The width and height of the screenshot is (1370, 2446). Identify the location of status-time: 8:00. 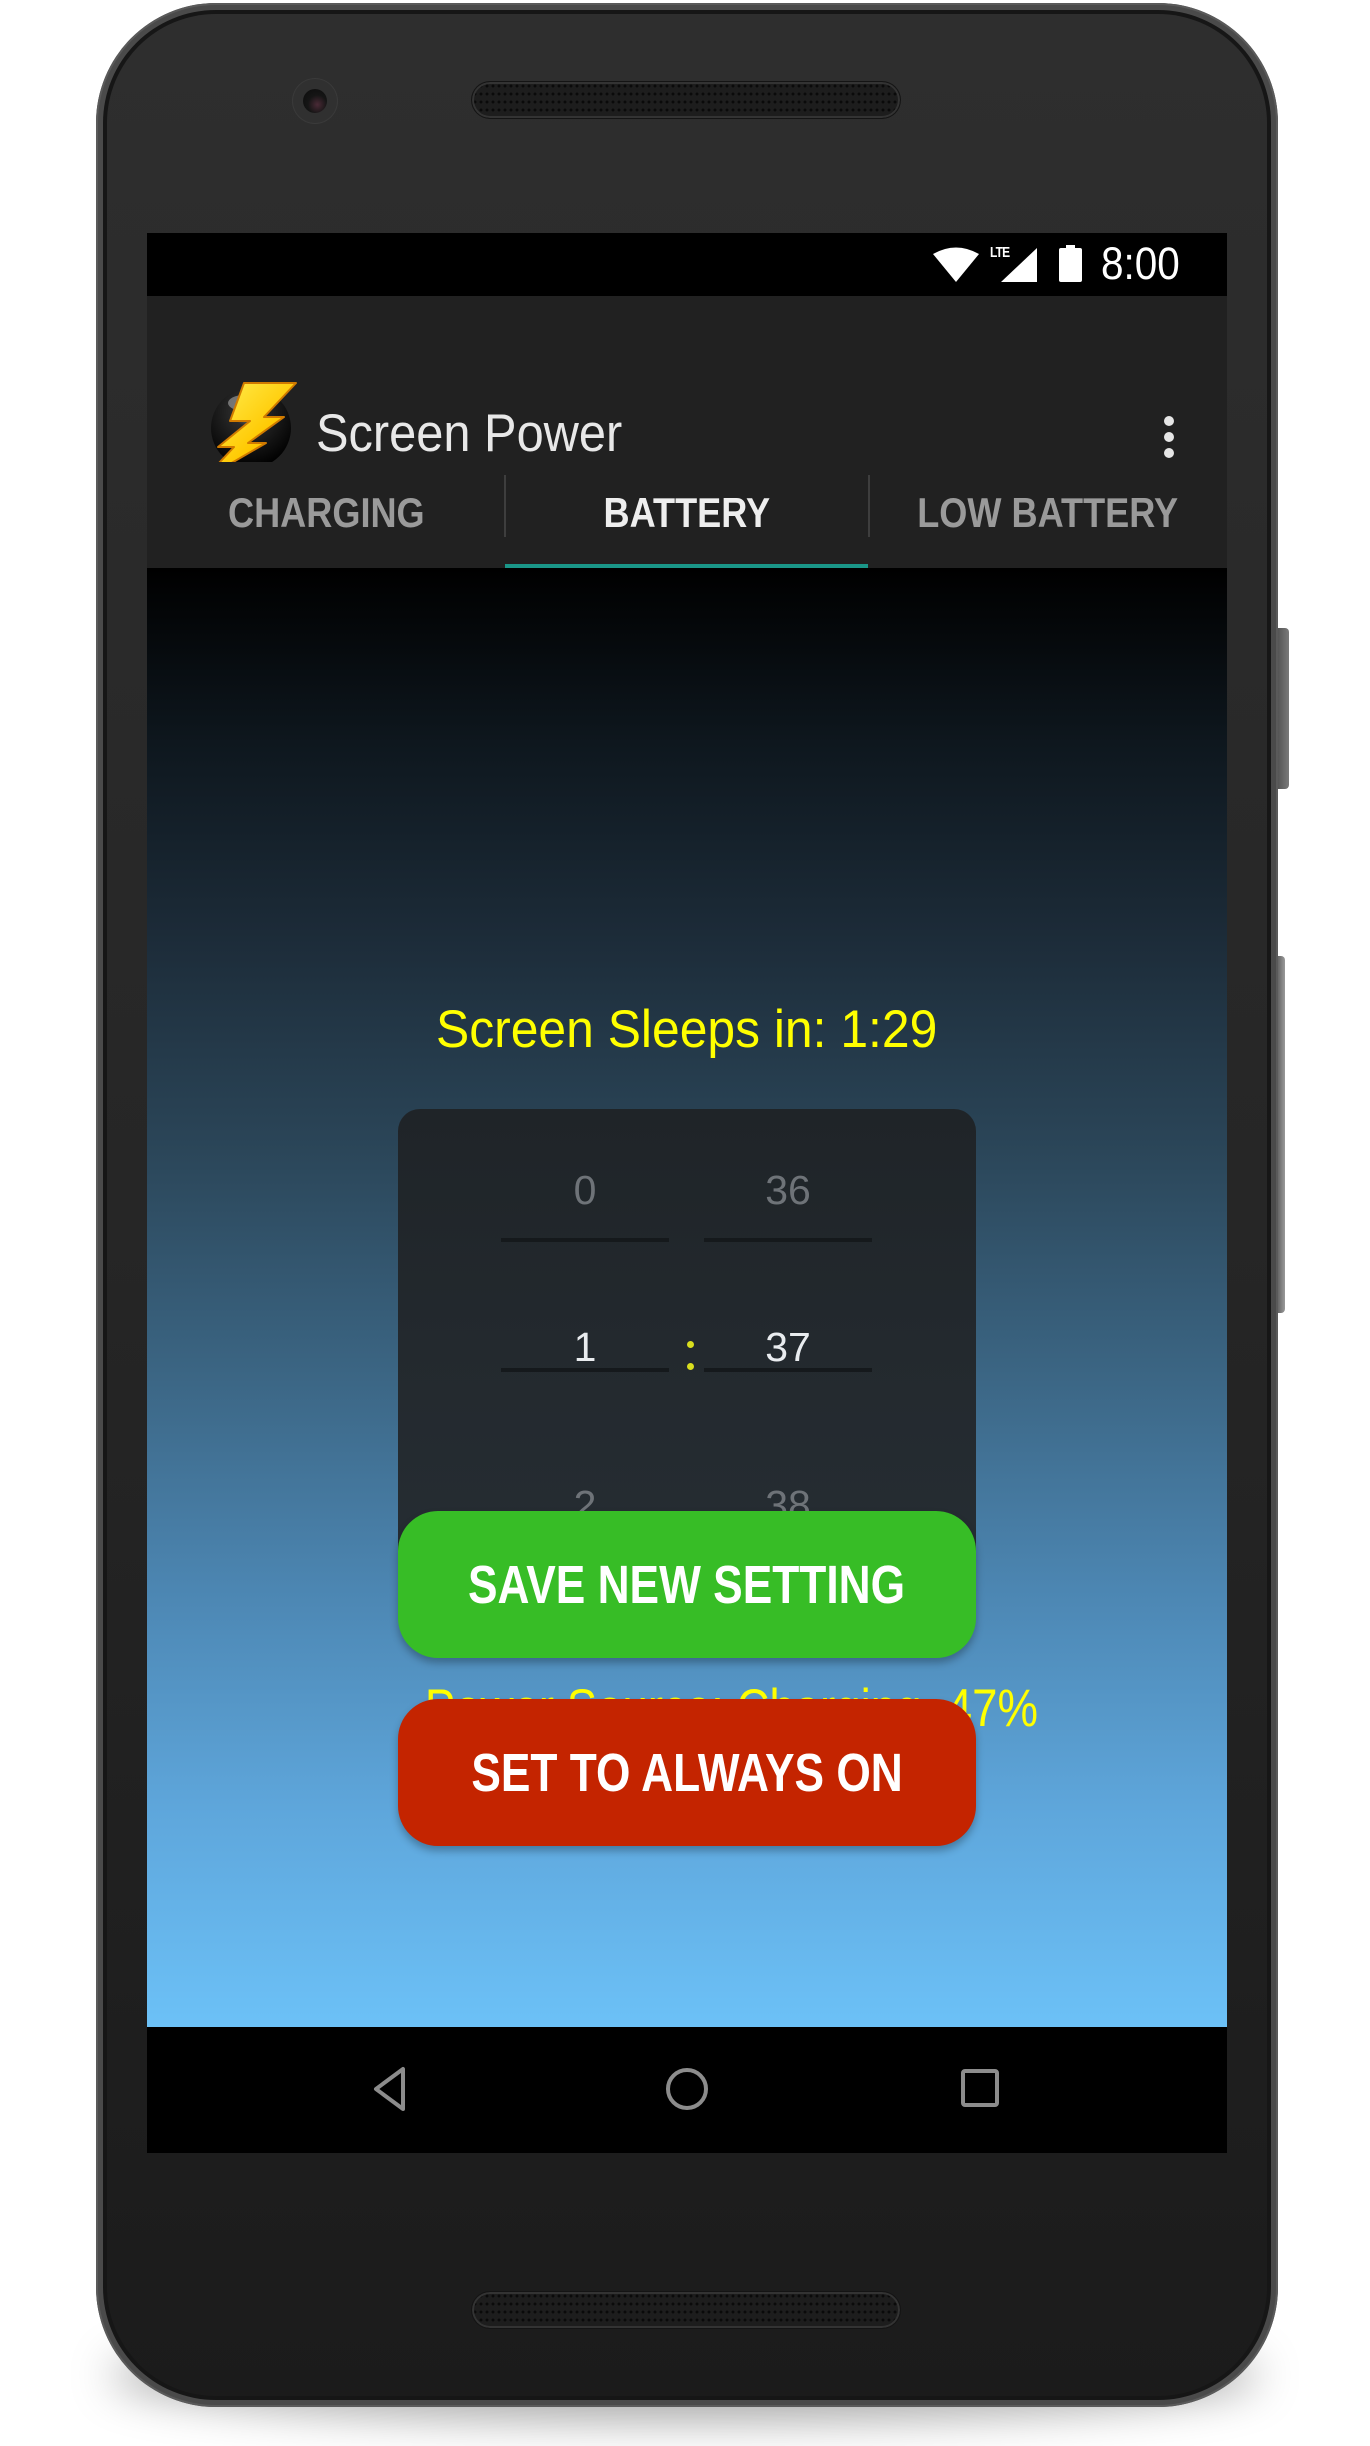
(1140, 263).